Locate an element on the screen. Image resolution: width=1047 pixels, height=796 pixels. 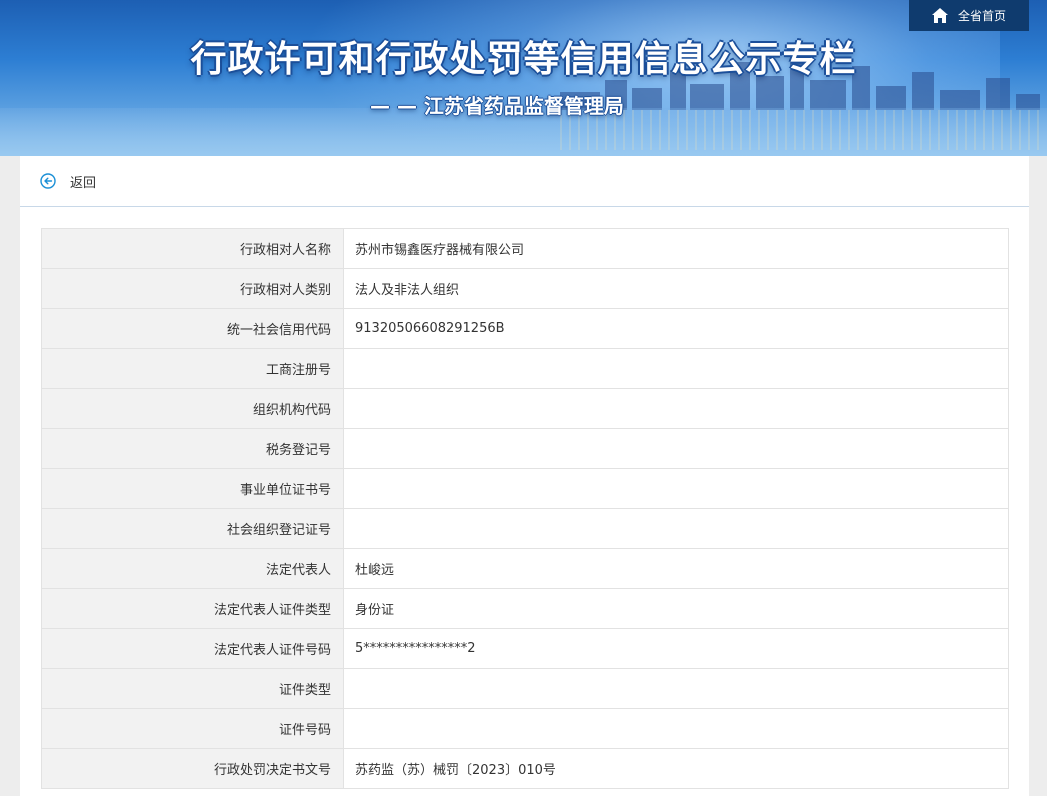
field-value: 5****************2 is located at coordinates (676, 648).